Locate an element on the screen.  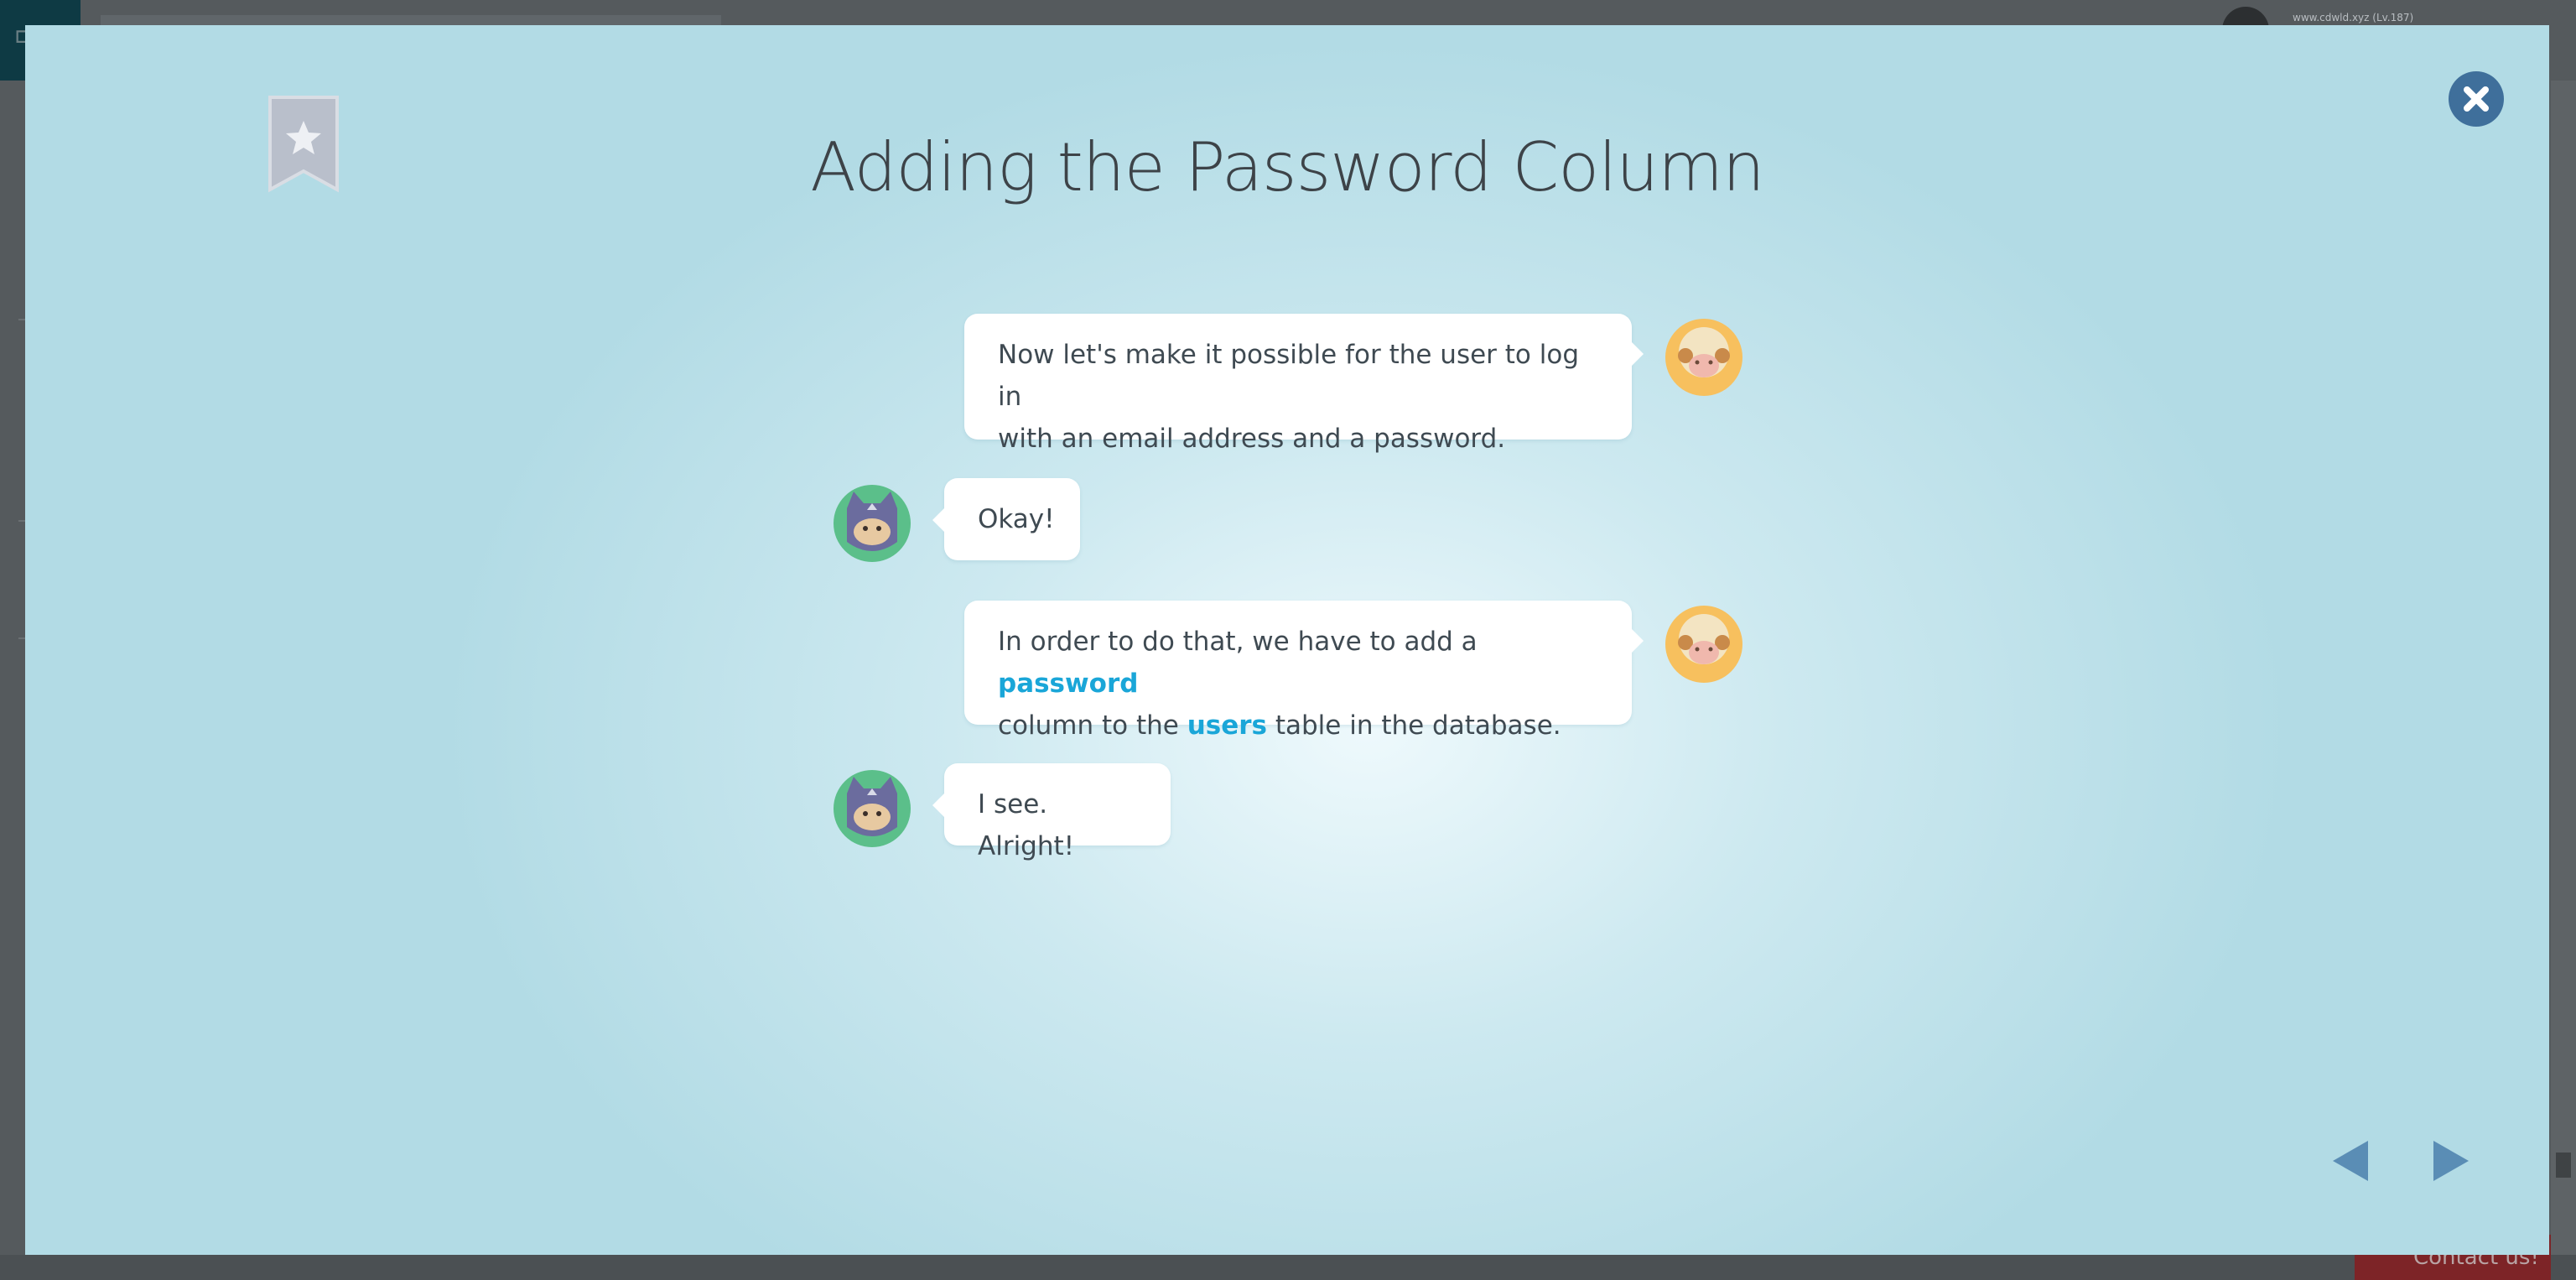
chat-text: Okay! is located at coordinates (1016, 519).